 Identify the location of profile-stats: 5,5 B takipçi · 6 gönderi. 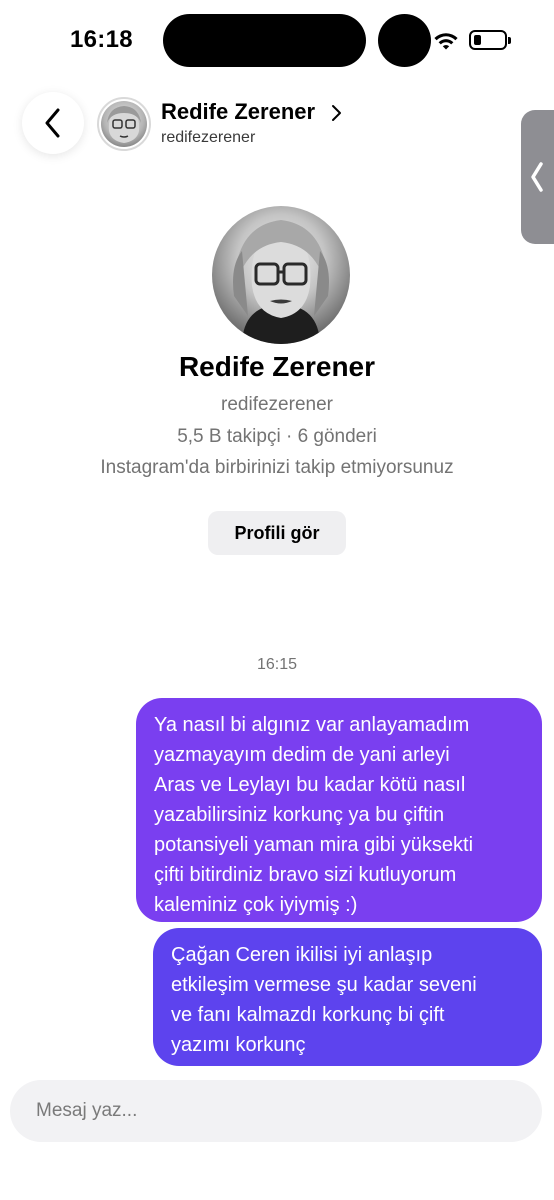
(277, 436).